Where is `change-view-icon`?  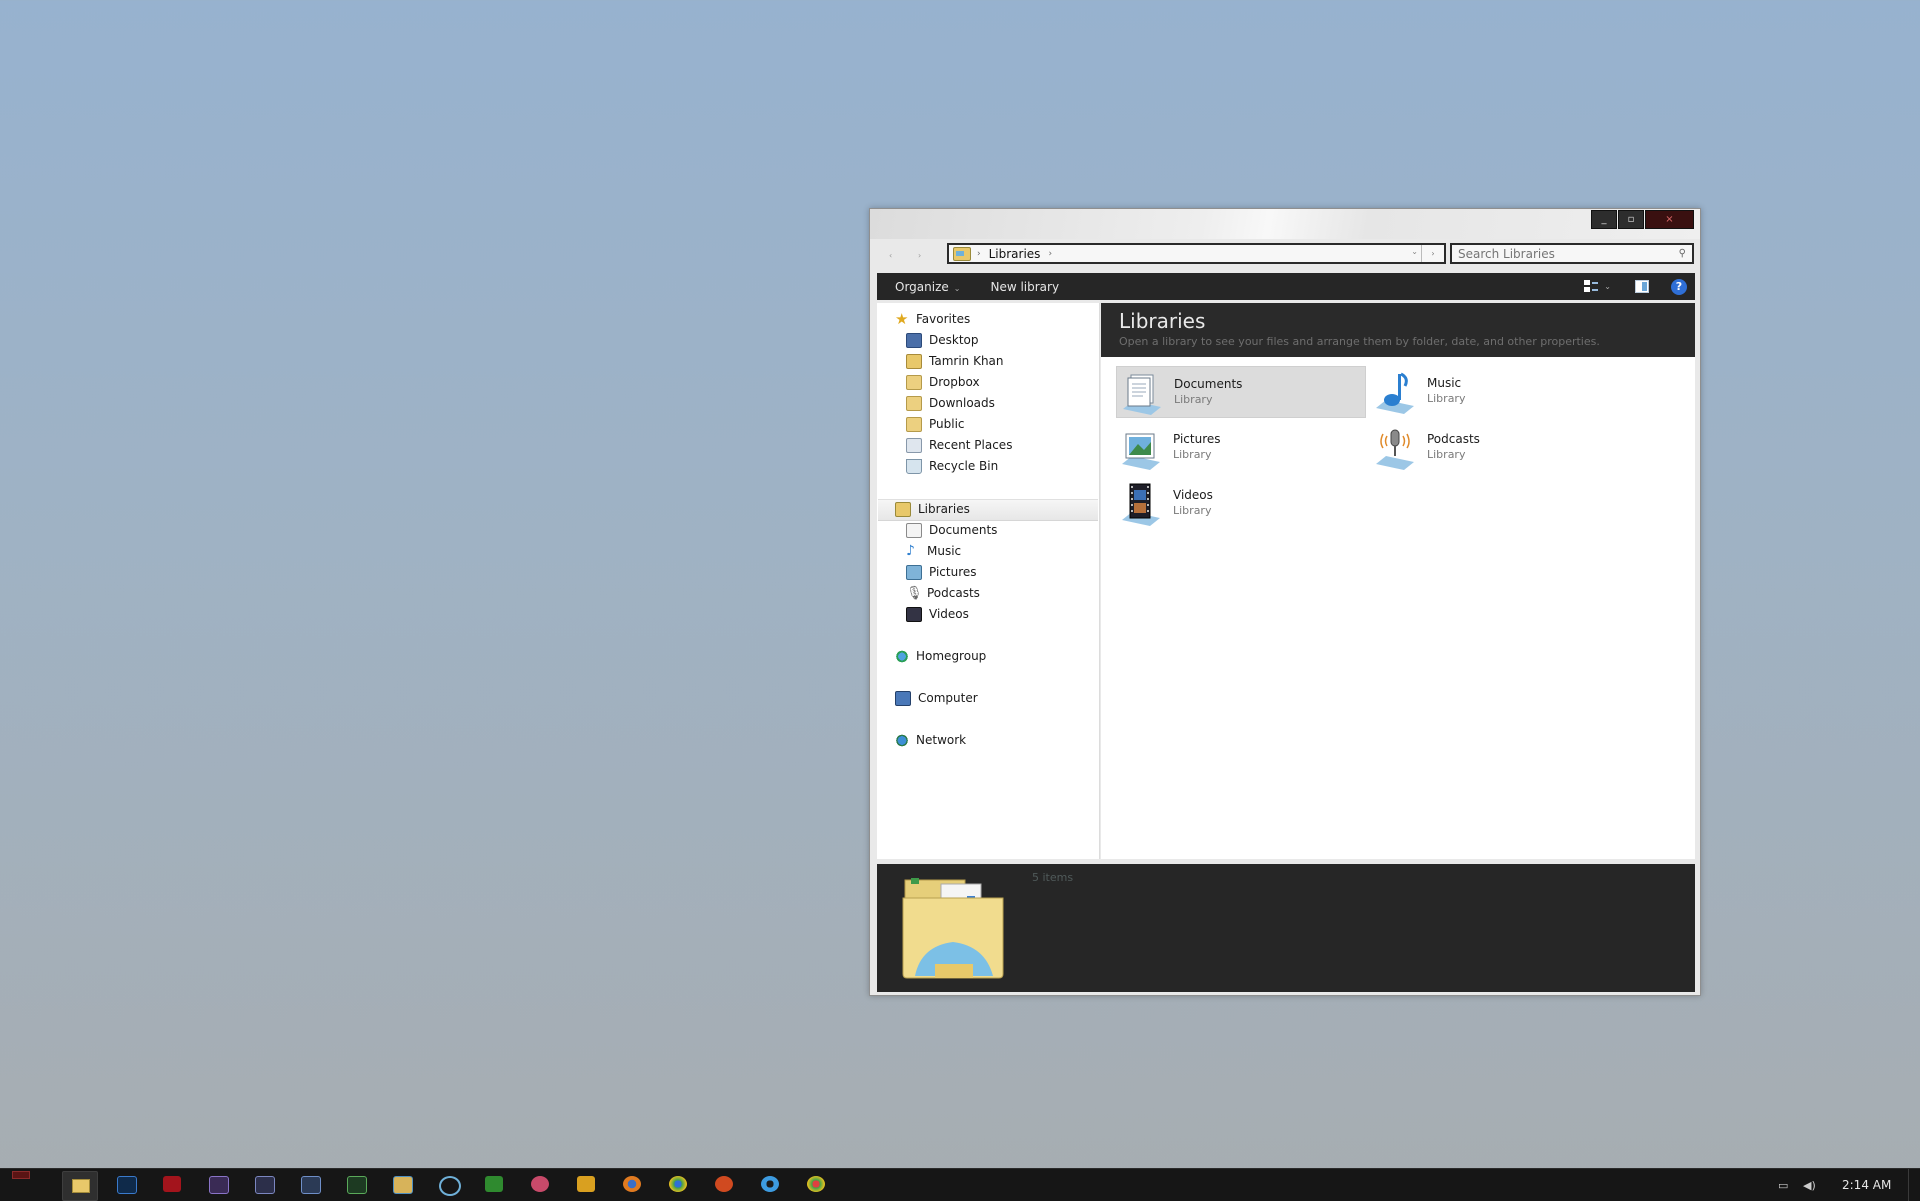 change-view-icon is located at coordinates (1591, 286).